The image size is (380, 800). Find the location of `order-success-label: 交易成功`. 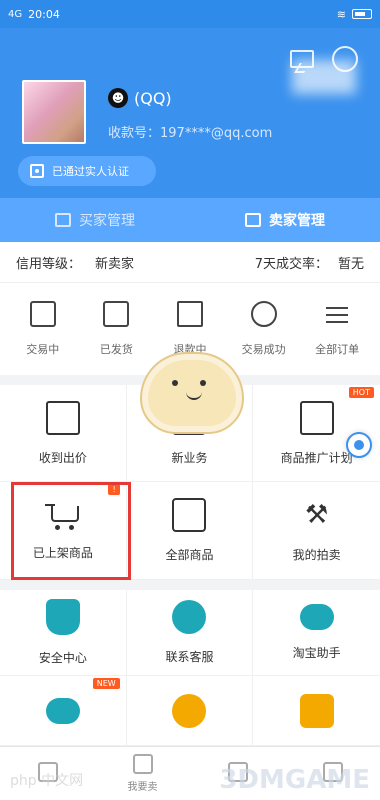

order-success-label: 交易成功 is located at coordinates (263, 349).